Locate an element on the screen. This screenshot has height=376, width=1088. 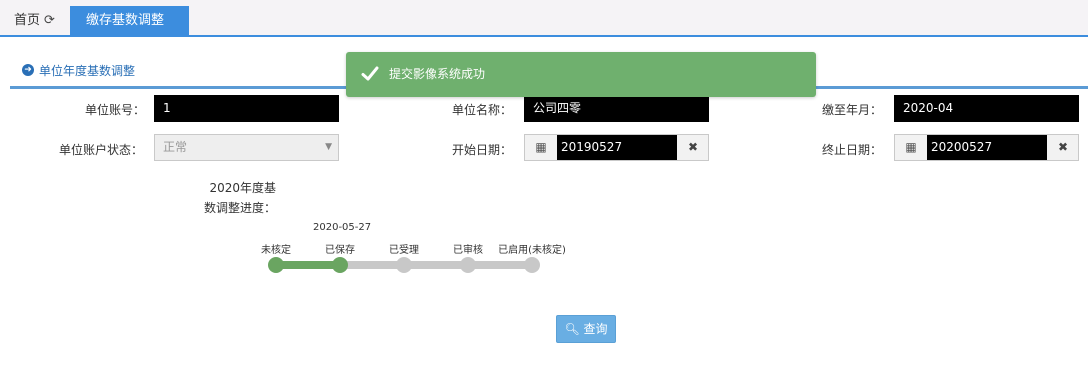
progress-label-line1: 2020年度基 is located at coordinates (242, 188).